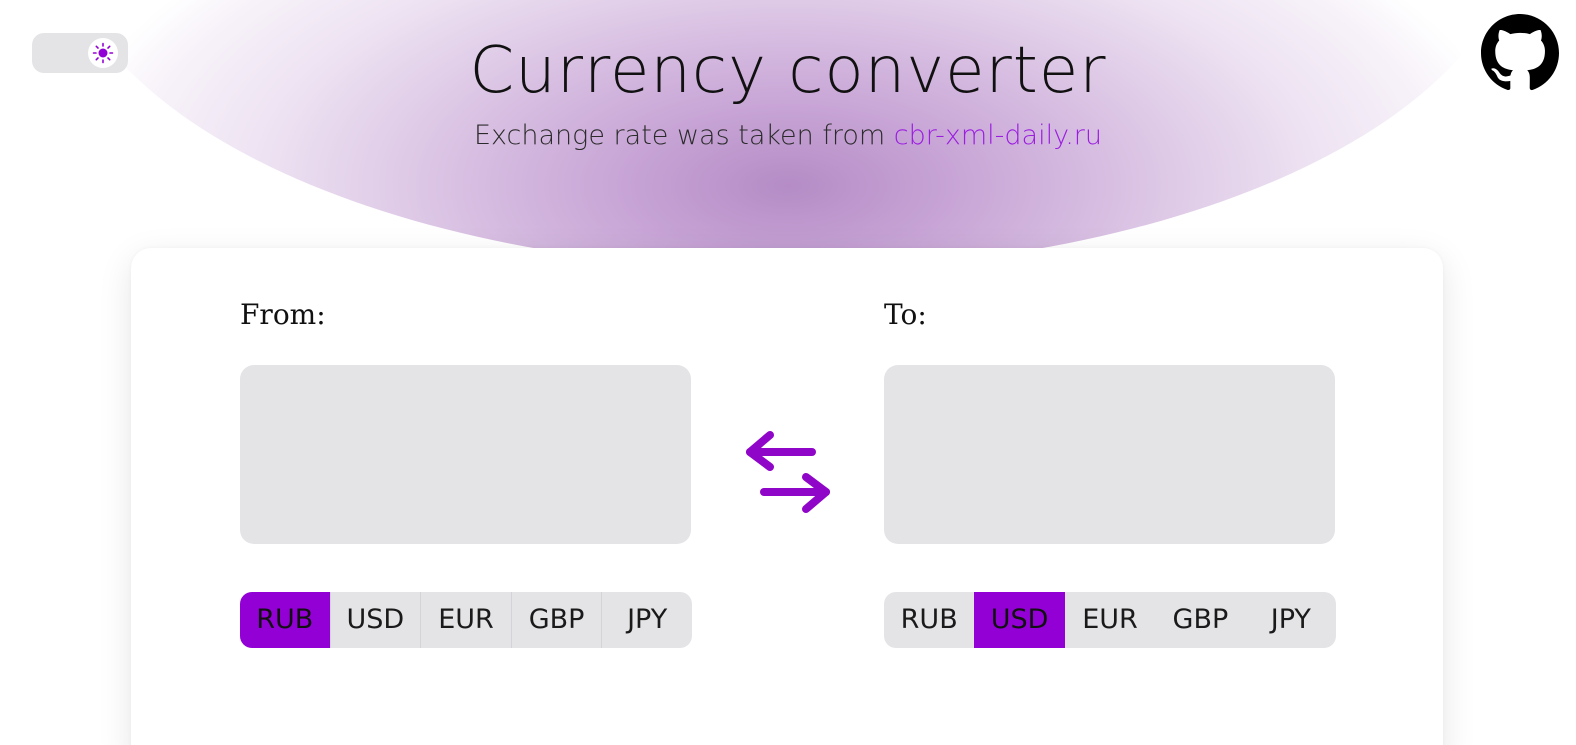 This screenshot has height=745, width=1576. Describe the element at coordinates (1019, 620) in the screenshot. I see `to-tab-usd: USD` at that location.